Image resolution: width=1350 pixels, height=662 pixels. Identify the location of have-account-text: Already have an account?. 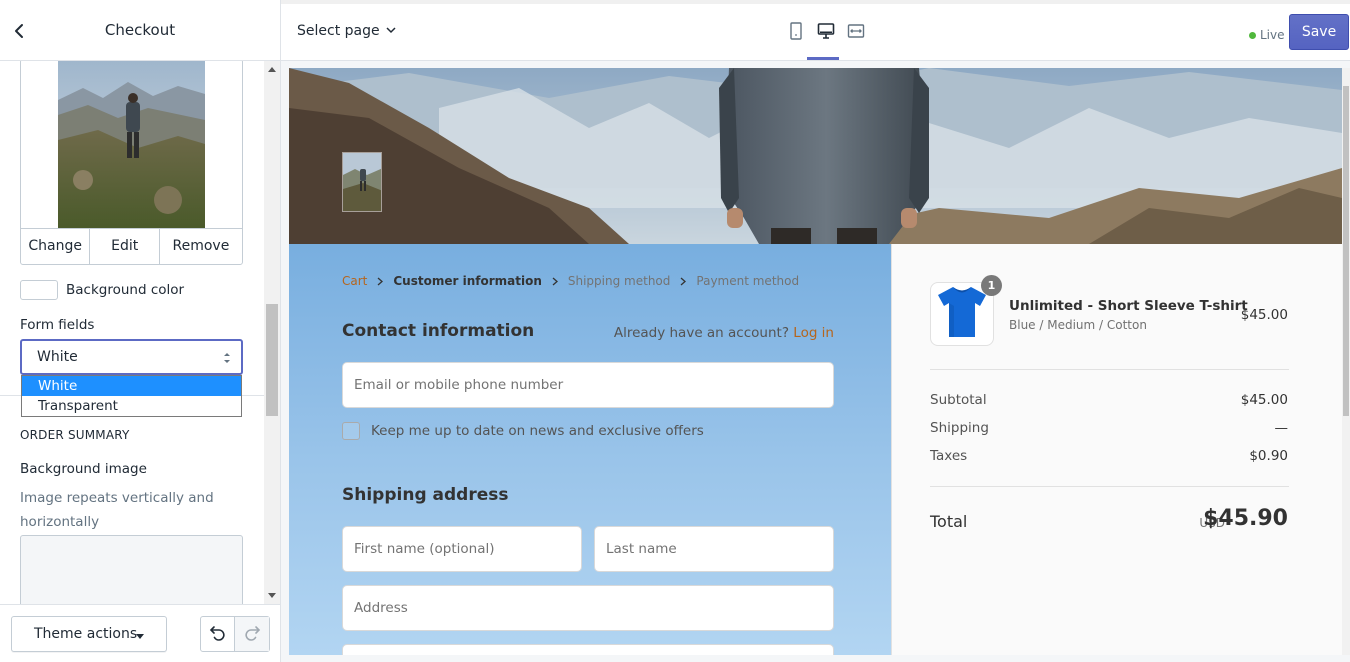
(701, 333).